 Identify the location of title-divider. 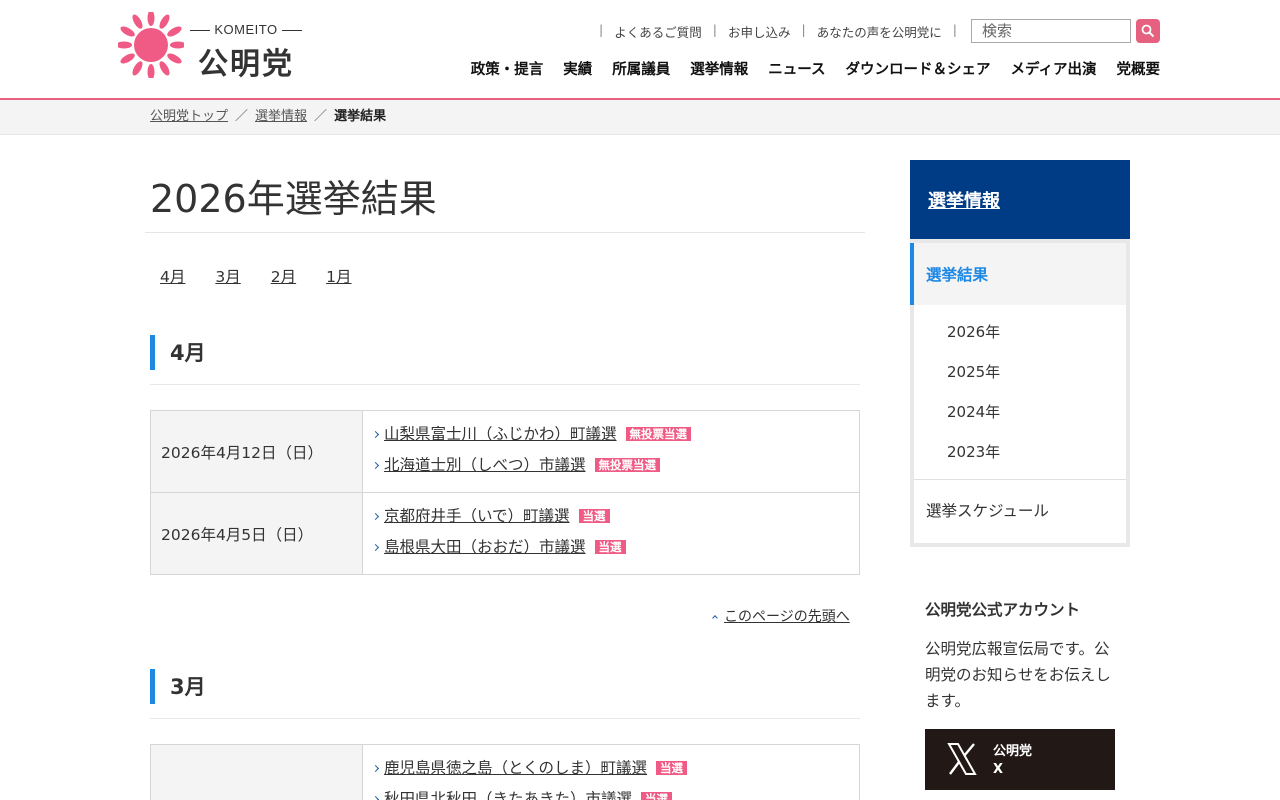
(505, 232).